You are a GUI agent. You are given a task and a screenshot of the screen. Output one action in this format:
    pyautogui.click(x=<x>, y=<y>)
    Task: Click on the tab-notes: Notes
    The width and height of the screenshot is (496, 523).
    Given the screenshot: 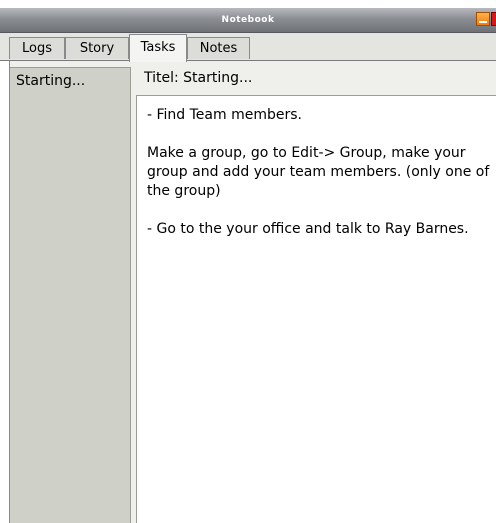 What is the action you would take?
    pyautogui.click(x=218, y=48)
    